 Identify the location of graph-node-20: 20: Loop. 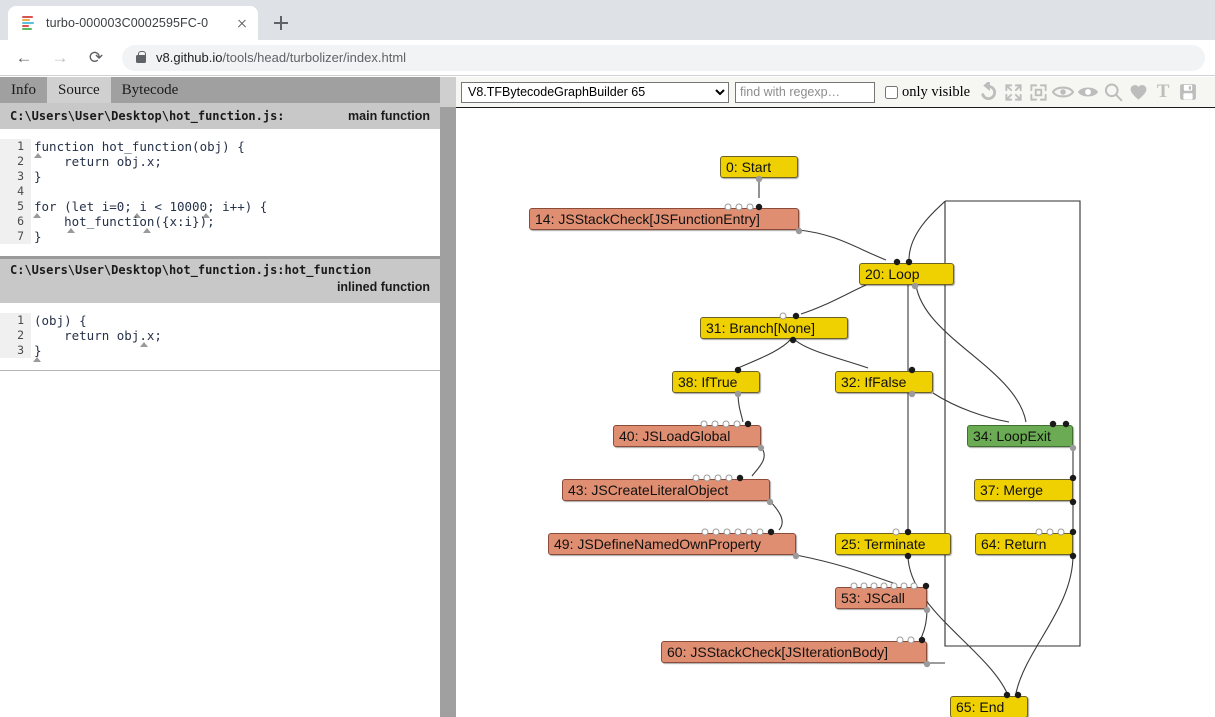
(906, 274).